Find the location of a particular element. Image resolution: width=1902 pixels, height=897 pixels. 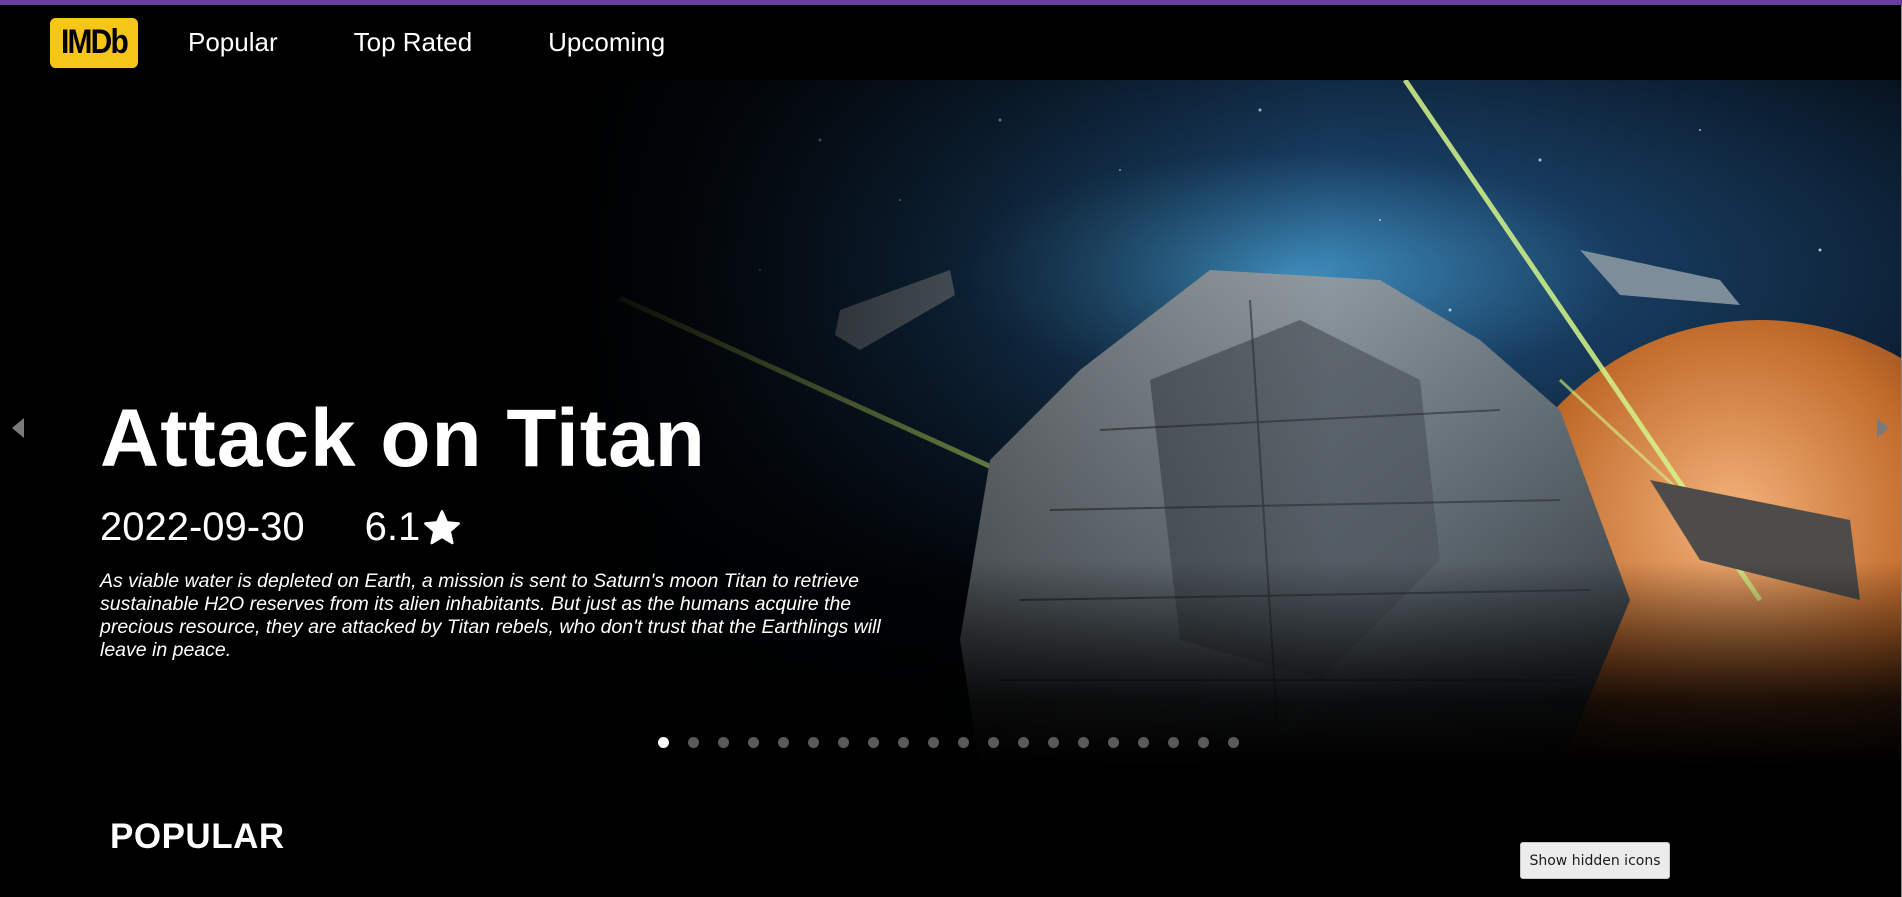

movie-rating: 6.1 is located at coordinates (414, 527).